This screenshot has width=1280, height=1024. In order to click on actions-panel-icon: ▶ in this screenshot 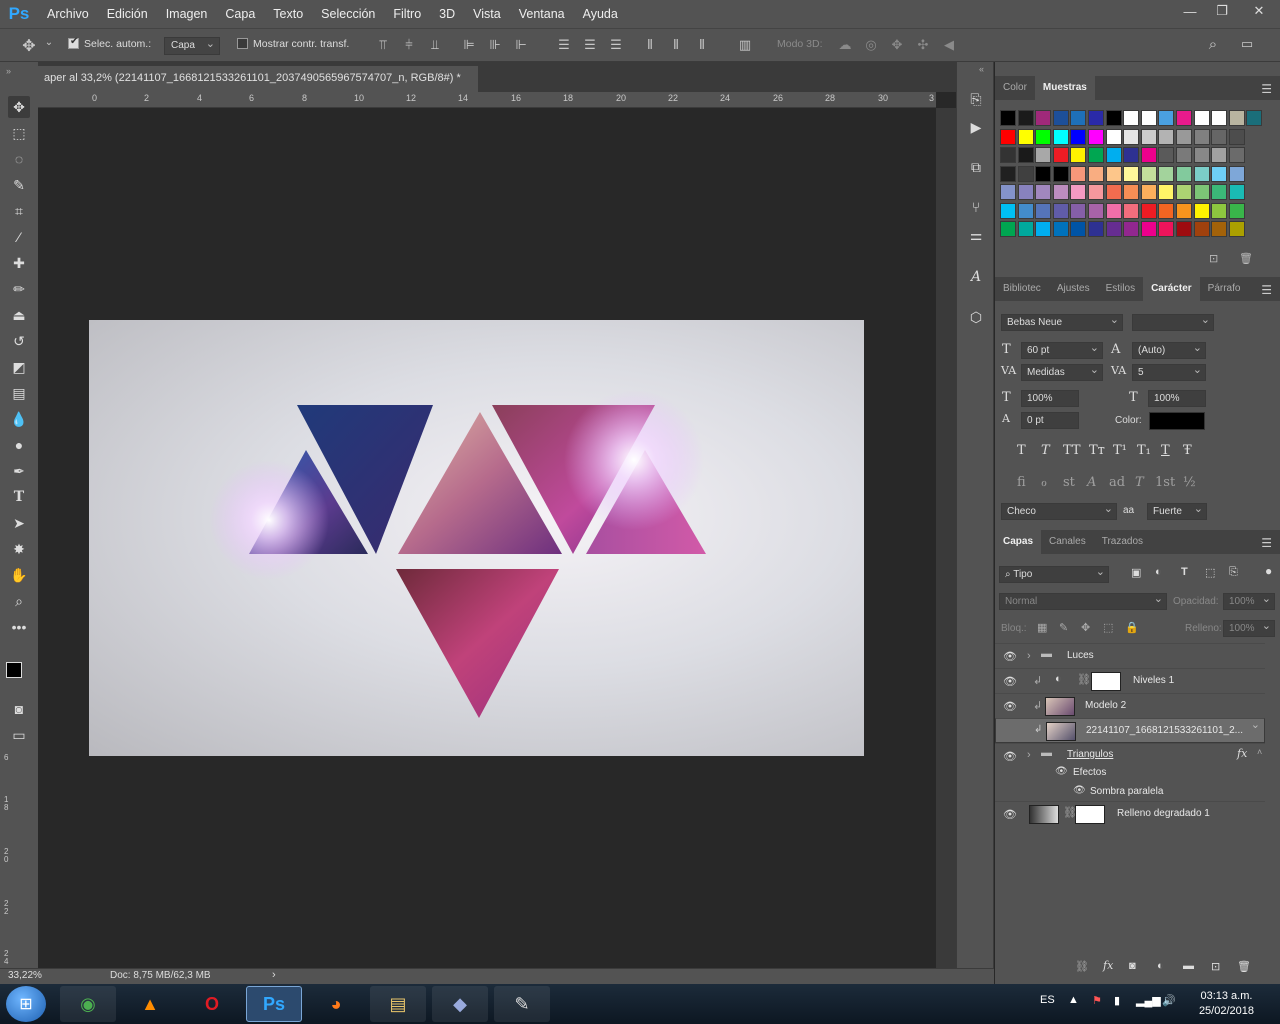, I will do `click(976, 127)`.